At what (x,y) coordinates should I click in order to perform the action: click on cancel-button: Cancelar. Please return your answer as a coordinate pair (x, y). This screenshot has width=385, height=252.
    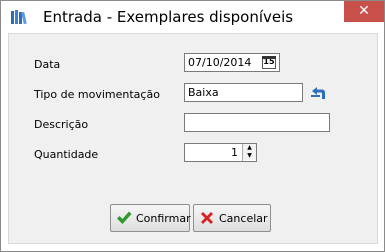
    Looking at the image, I should click on (232, 218).